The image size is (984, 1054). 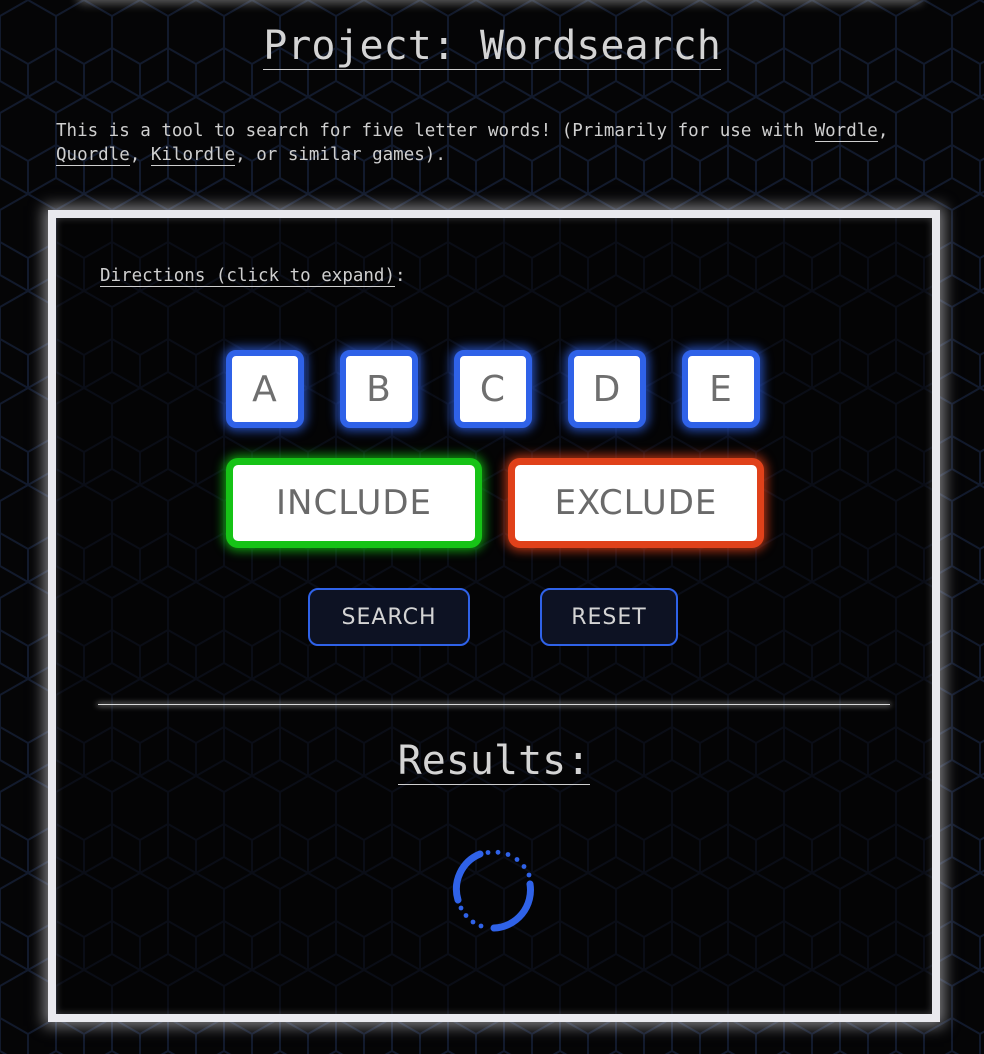 I want to click on divider, so click(x=494, y=704).